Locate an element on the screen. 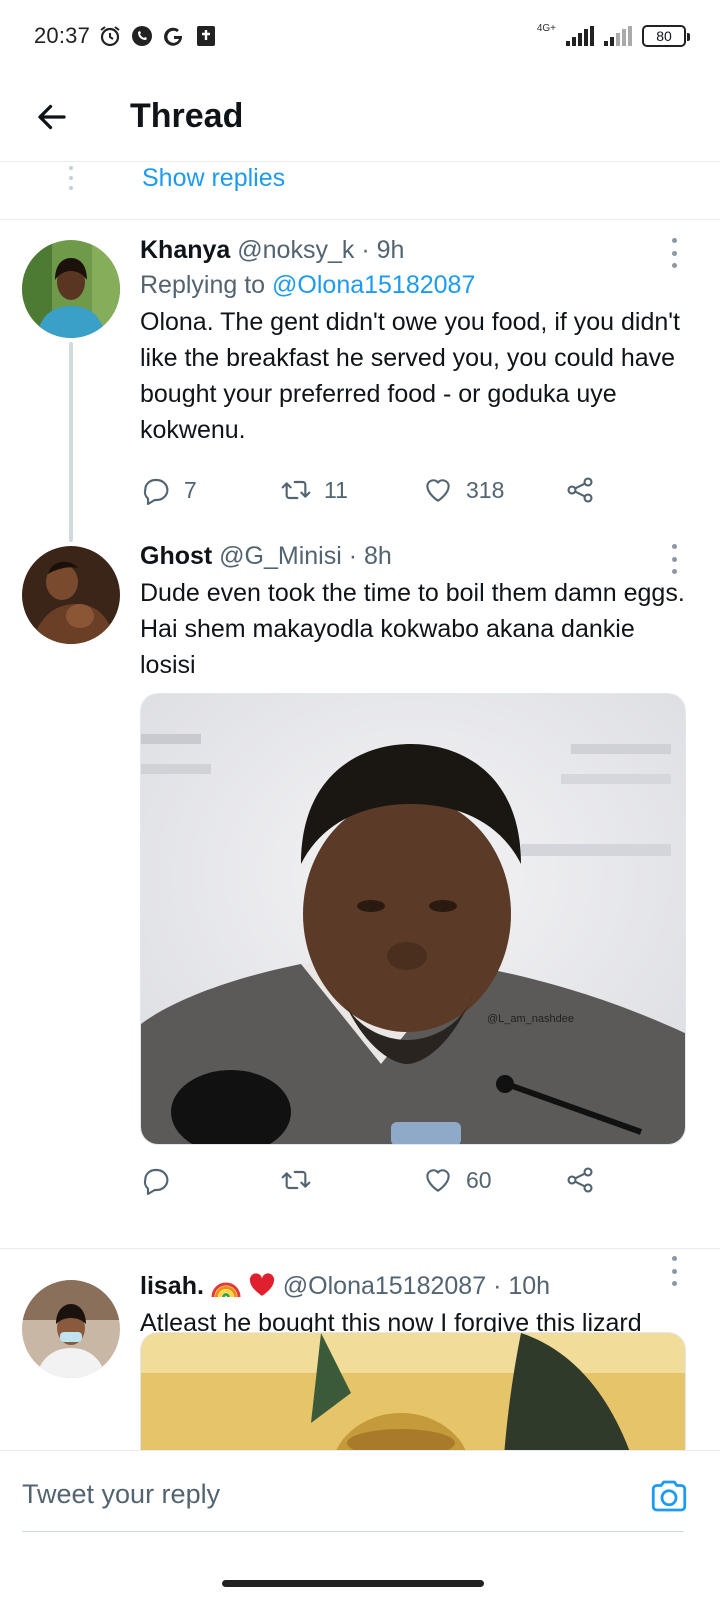 The image size is (720, 1600). camera-button is located at coordinates (669, 1496).